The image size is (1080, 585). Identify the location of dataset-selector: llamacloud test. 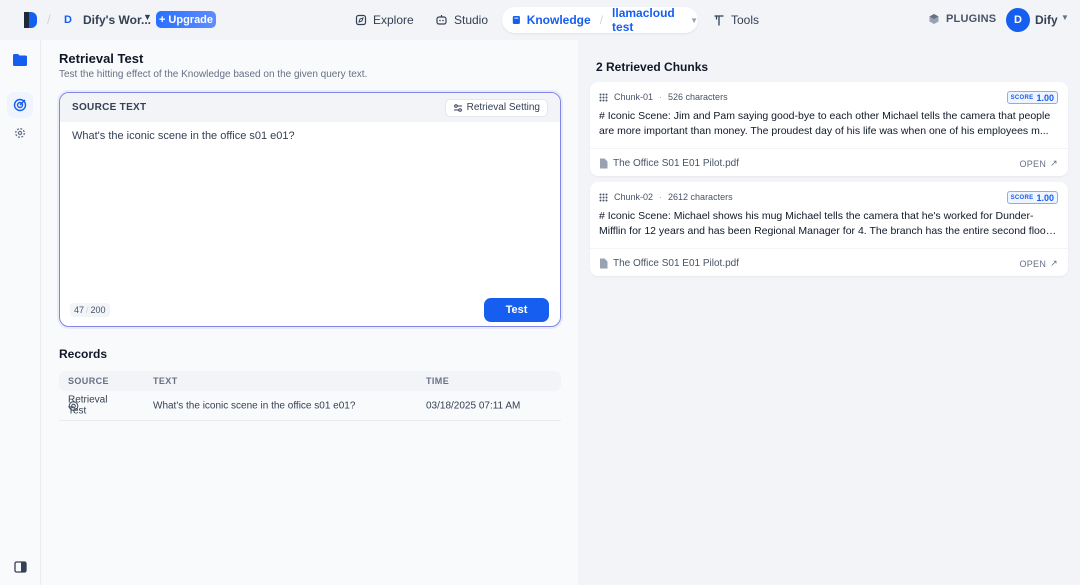
(646, 20).